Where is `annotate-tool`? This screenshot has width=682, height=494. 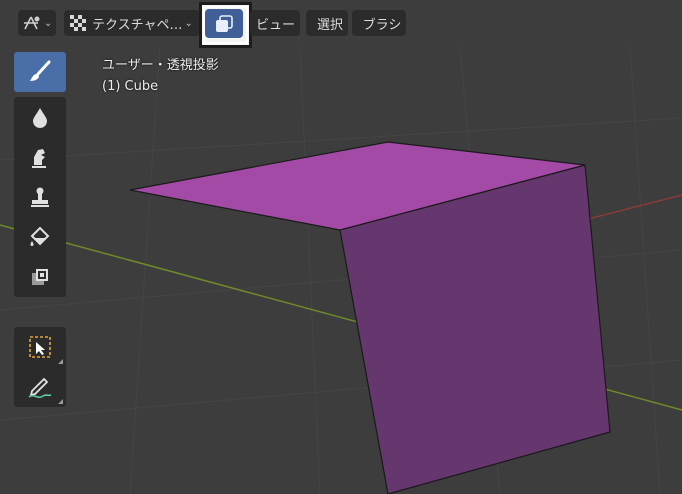
annotate-tool is located at coordinates (40, 387).